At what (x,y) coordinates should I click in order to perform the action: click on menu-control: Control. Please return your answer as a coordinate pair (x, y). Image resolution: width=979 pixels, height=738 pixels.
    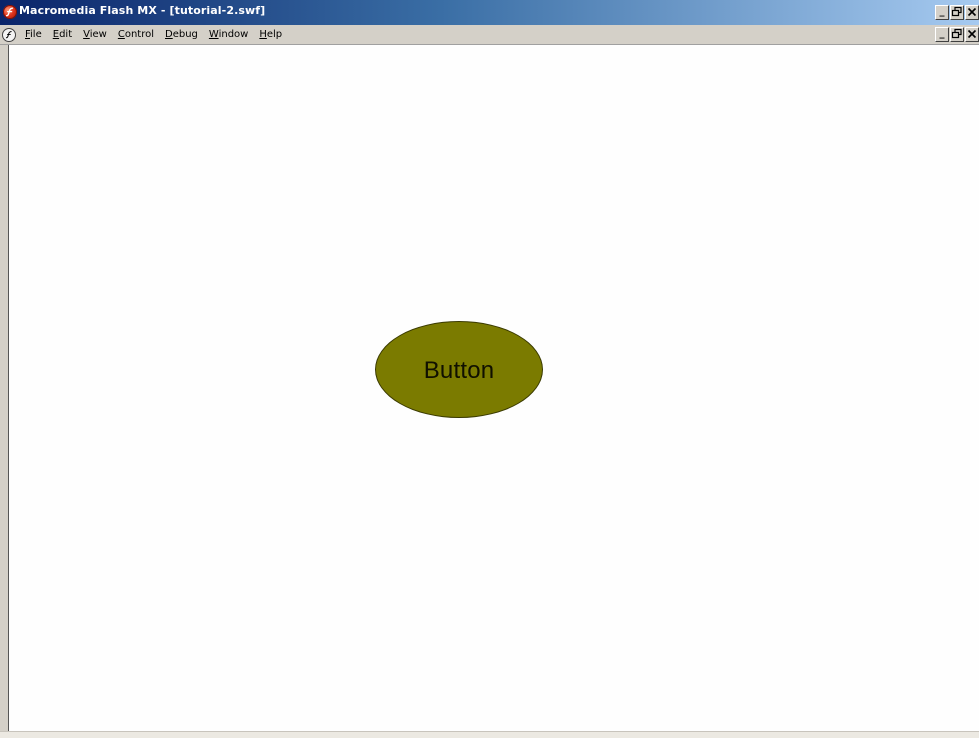
    Looking at the image, I should click on (136, 34).